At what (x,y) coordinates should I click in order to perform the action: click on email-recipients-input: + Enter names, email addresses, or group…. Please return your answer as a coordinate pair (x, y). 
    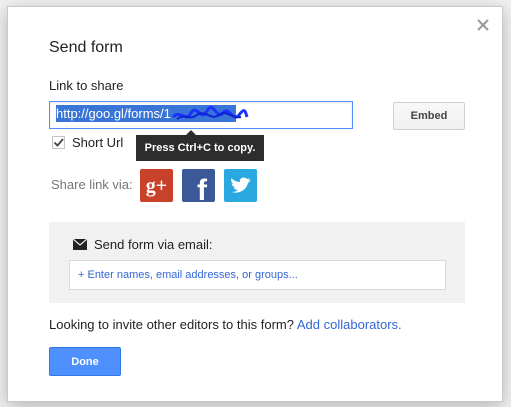
    Looking at the image, I should click on (257, 275).